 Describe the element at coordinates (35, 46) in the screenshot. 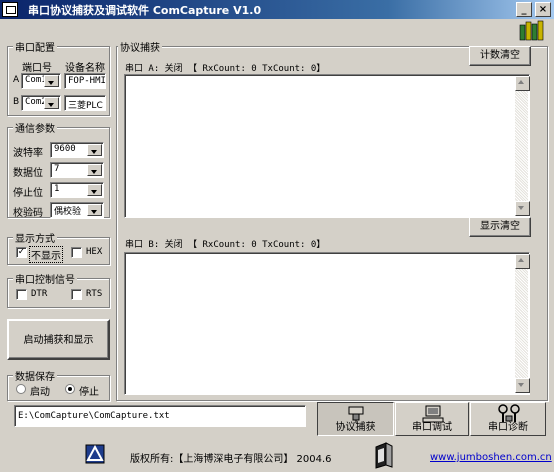

I see `serial-config-title: 串口配置` at that location.